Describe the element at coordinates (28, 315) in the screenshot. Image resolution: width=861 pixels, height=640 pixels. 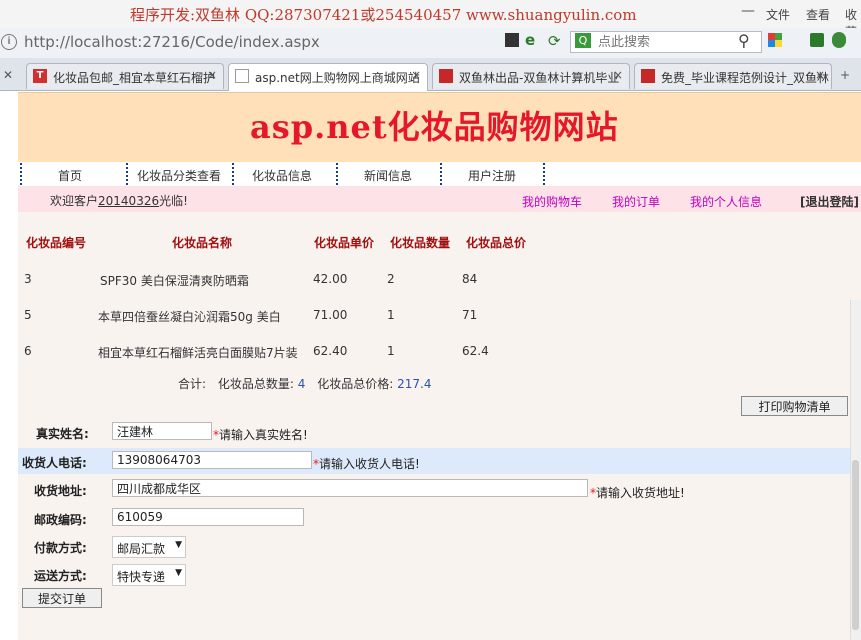
I see `cart-cell-id: 5` at that location.